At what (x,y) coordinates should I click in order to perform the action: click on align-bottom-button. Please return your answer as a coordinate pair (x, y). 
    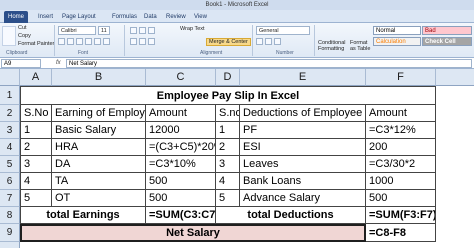
    Looking at the image, I should click on (151, 30).